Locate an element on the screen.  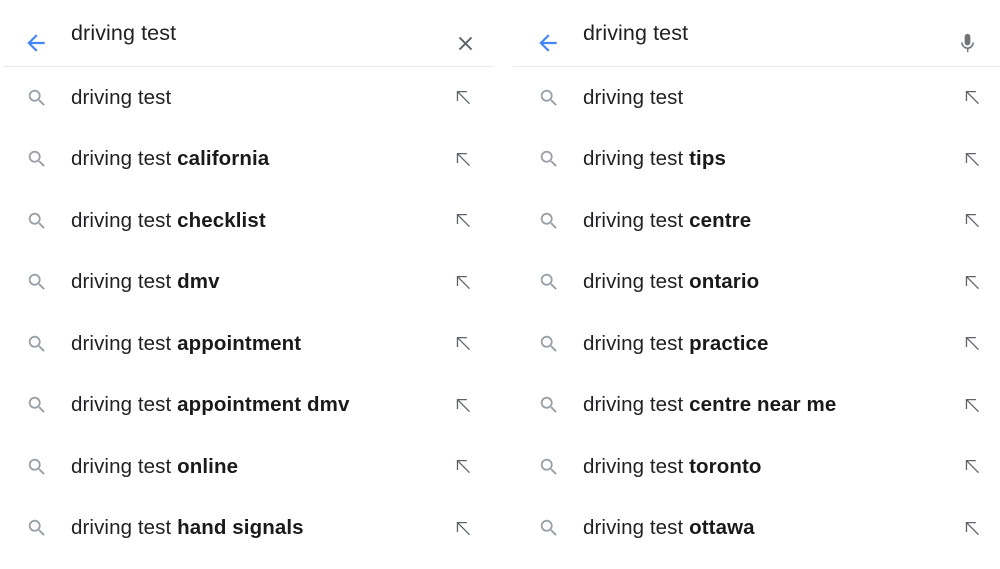
suggestion-row: driving test ottawa is located at coordinates (753, 529).